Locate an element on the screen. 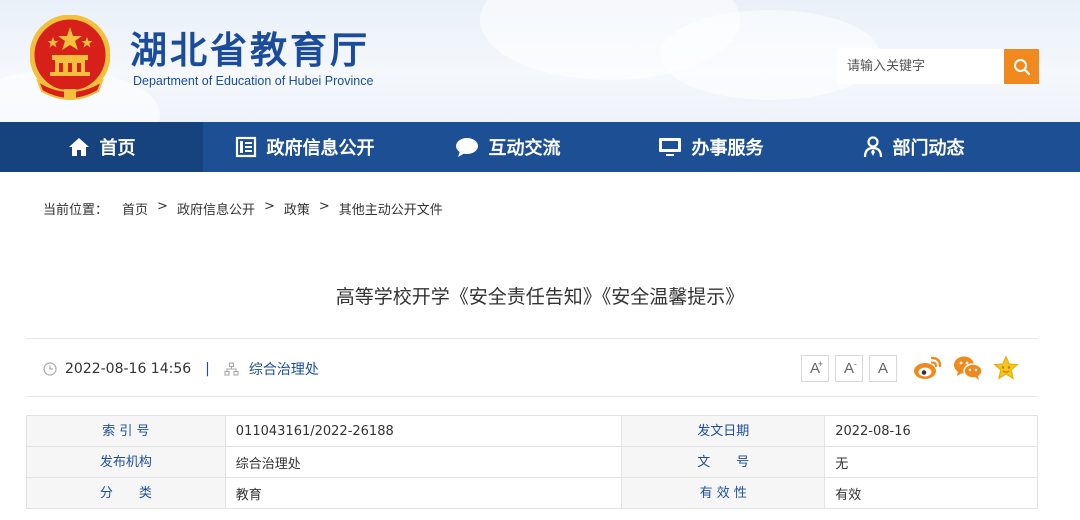 This screenshot has height=520, width=1080. main-nav: 首页 政府信息公开 互动交流 办事服务 部门动态 is located at coordinates (540, 147).